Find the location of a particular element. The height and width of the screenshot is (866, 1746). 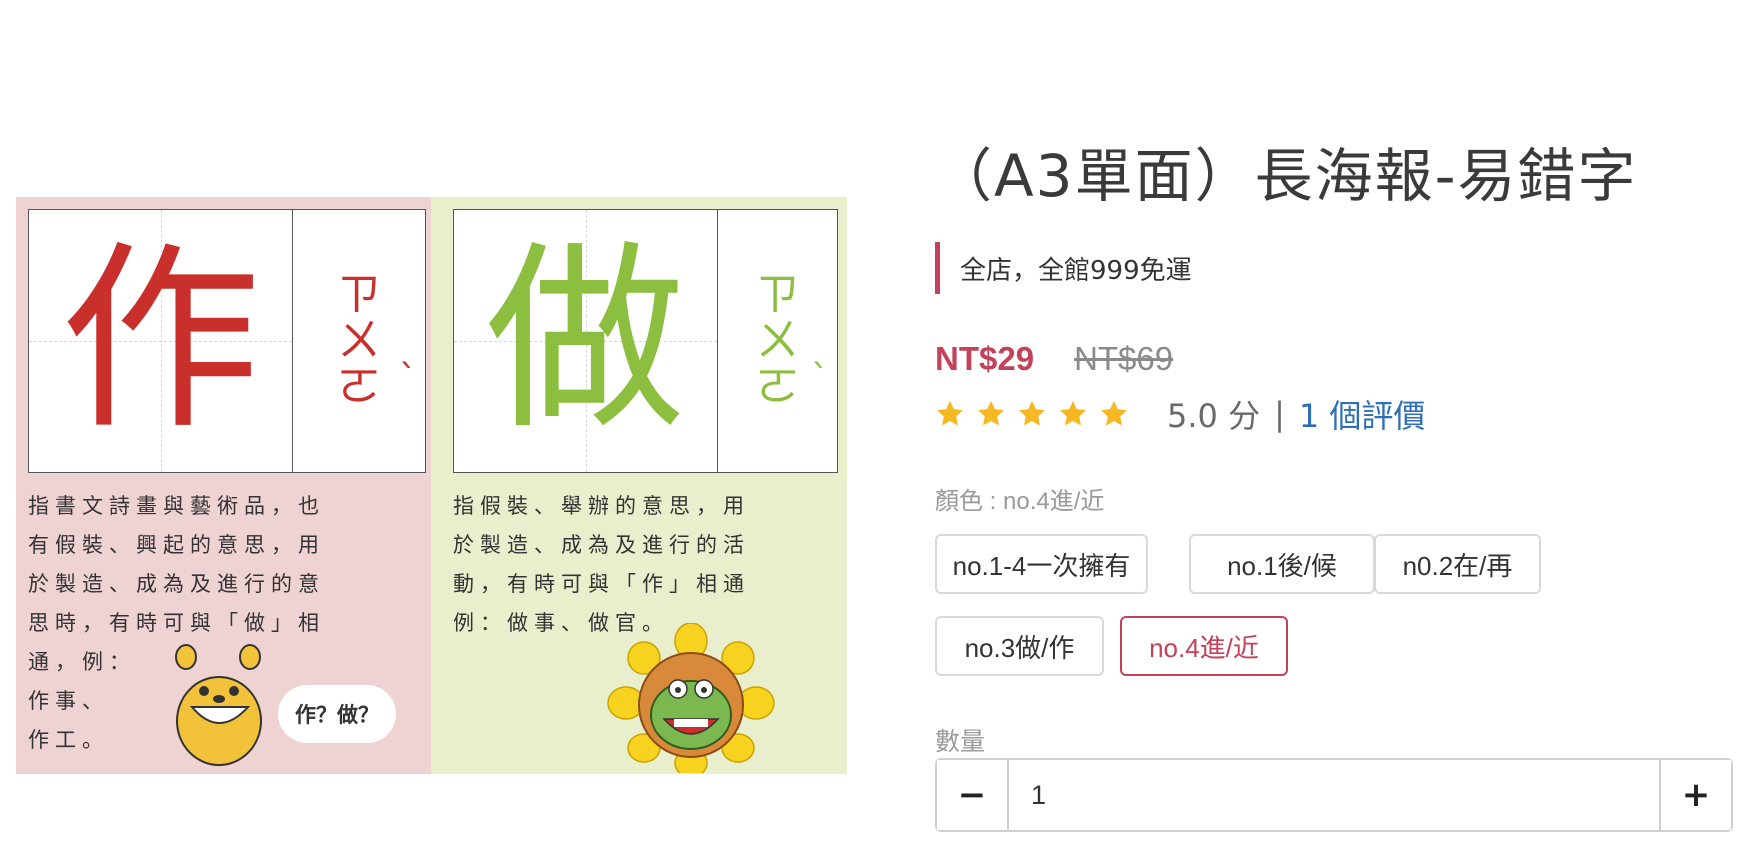

char-box-right: 做 ㄗ ㄨ ㄛ ˋ is located at coordinates (645, 341).